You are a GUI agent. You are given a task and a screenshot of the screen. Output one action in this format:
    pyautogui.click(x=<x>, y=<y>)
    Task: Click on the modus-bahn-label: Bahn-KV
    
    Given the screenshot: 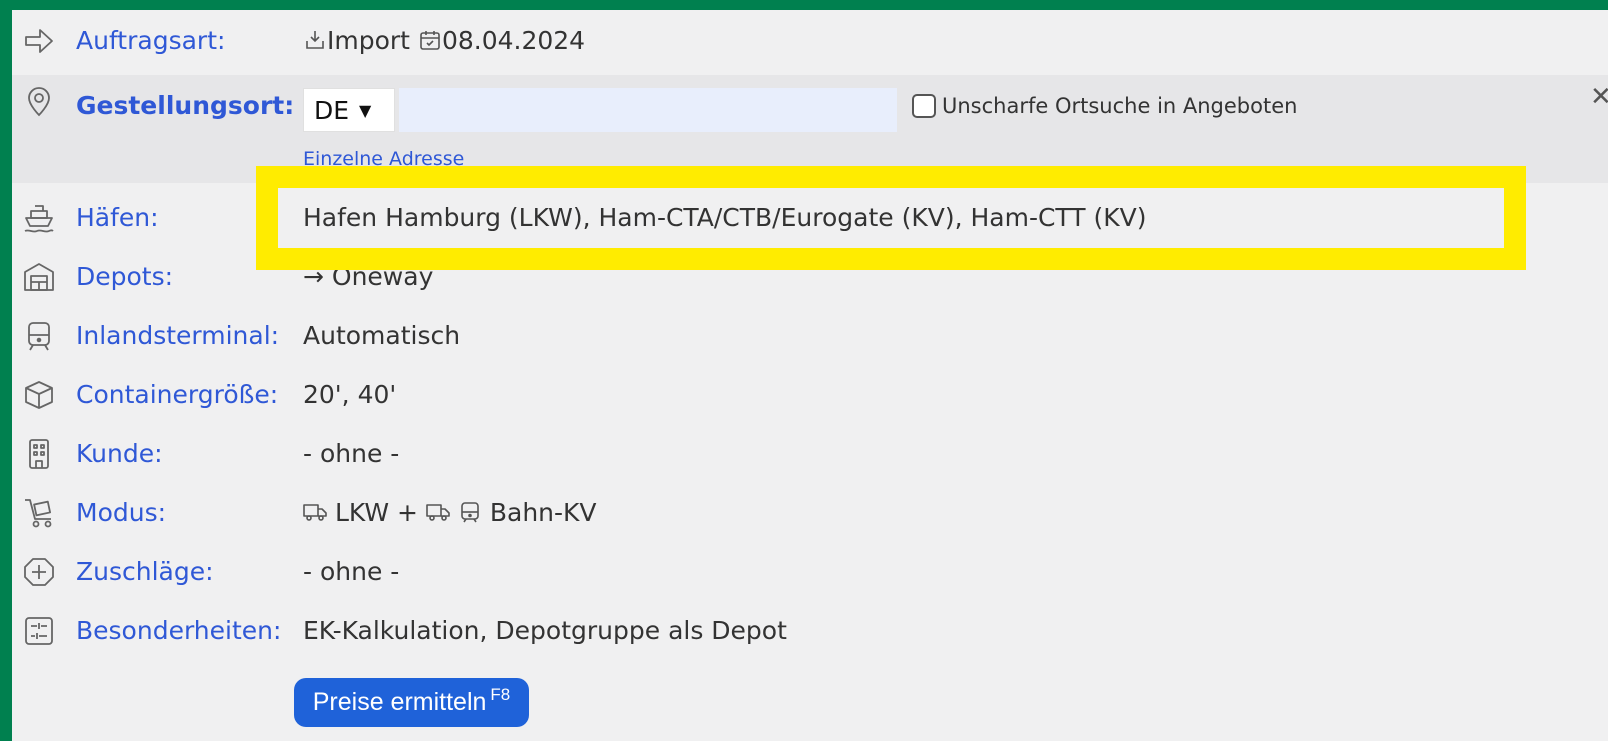 What is the action you would take?
    pyautogui.click(x=543, y=512)
    